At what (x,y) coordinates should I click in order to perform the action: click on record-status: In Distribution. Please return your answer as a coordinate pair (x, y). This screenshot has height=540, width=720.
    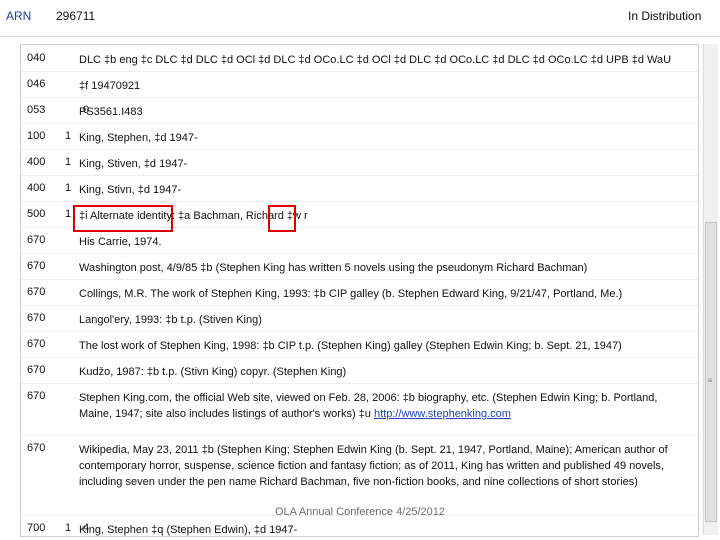
    Looking at the image, I should click on (665, 16).